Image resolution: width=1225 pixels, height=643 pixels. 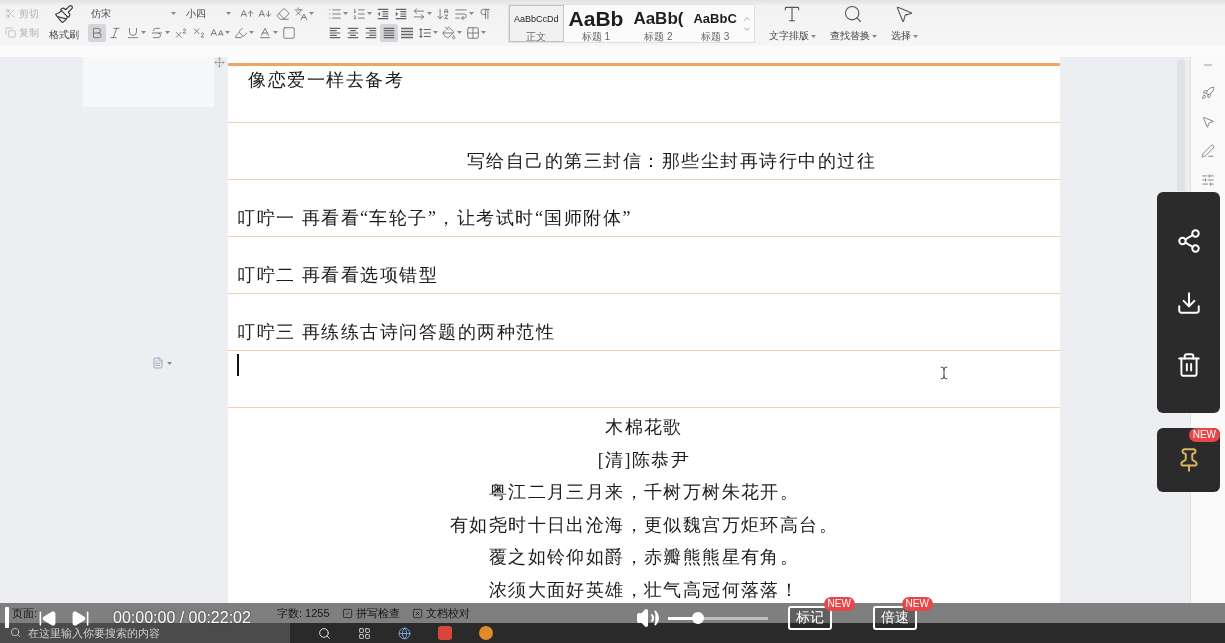 I want to click on share-button, so click(x=1188, y=241).